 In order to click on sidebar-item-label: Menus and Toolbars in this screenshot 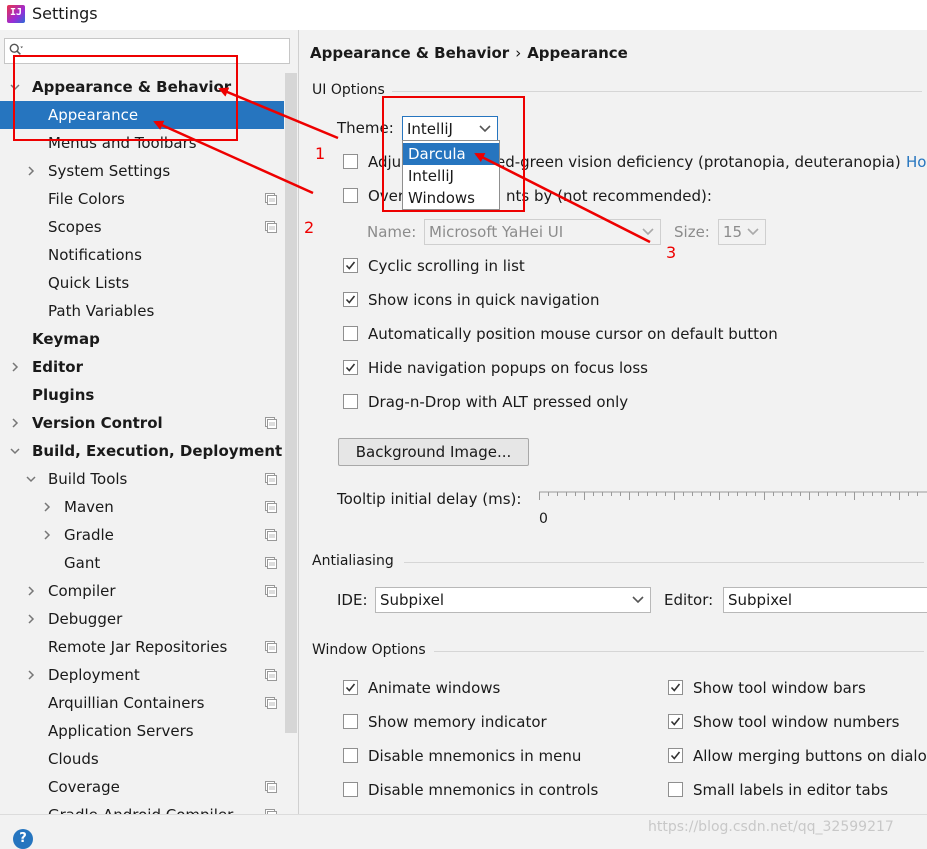, I will do `click(122, 143)`.